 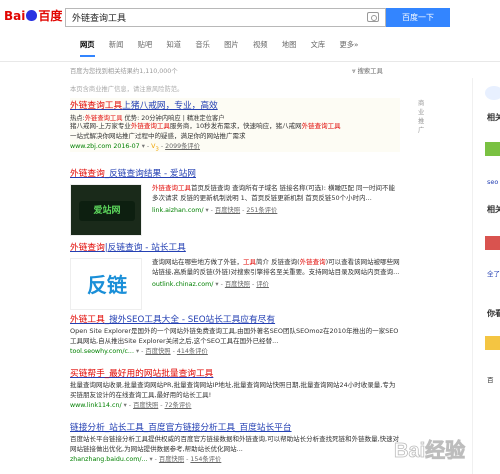 I want to click on search-input, so click(x=211, y=17).